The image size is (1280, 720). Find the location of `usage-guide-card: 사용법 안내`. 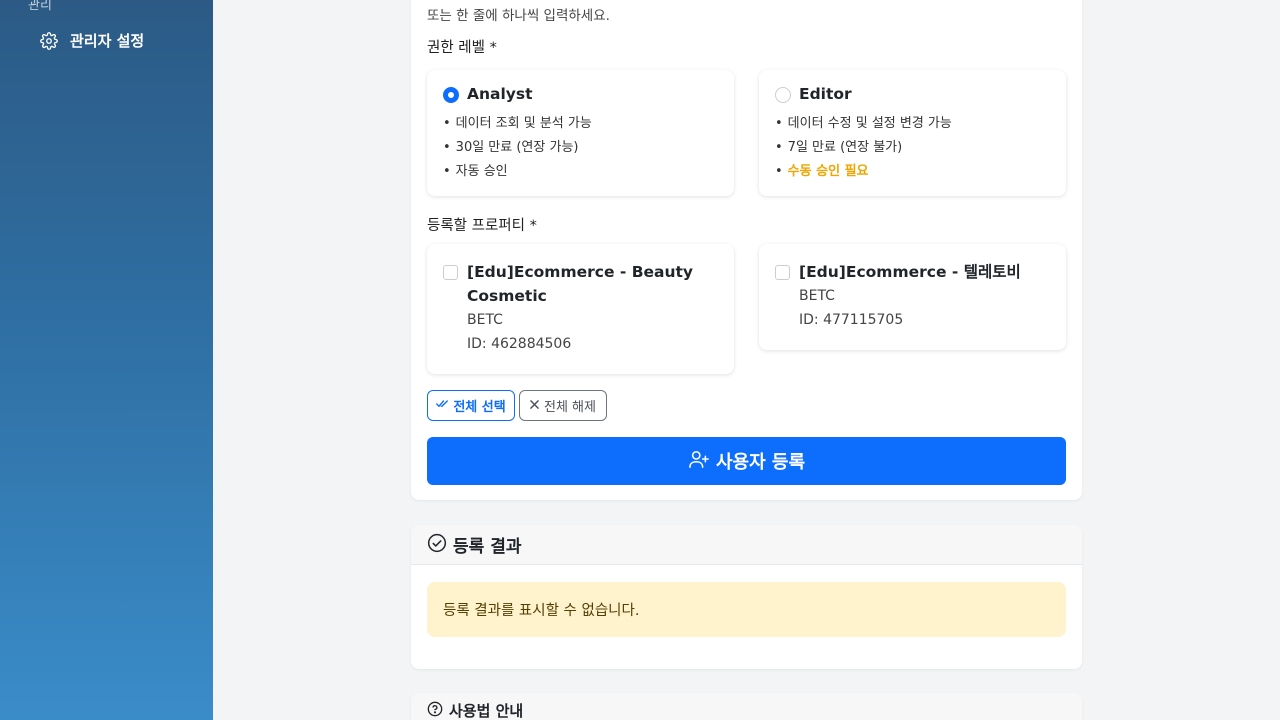

usage-guide-card: 사용법 안내 is located at coordinates (746, 706).